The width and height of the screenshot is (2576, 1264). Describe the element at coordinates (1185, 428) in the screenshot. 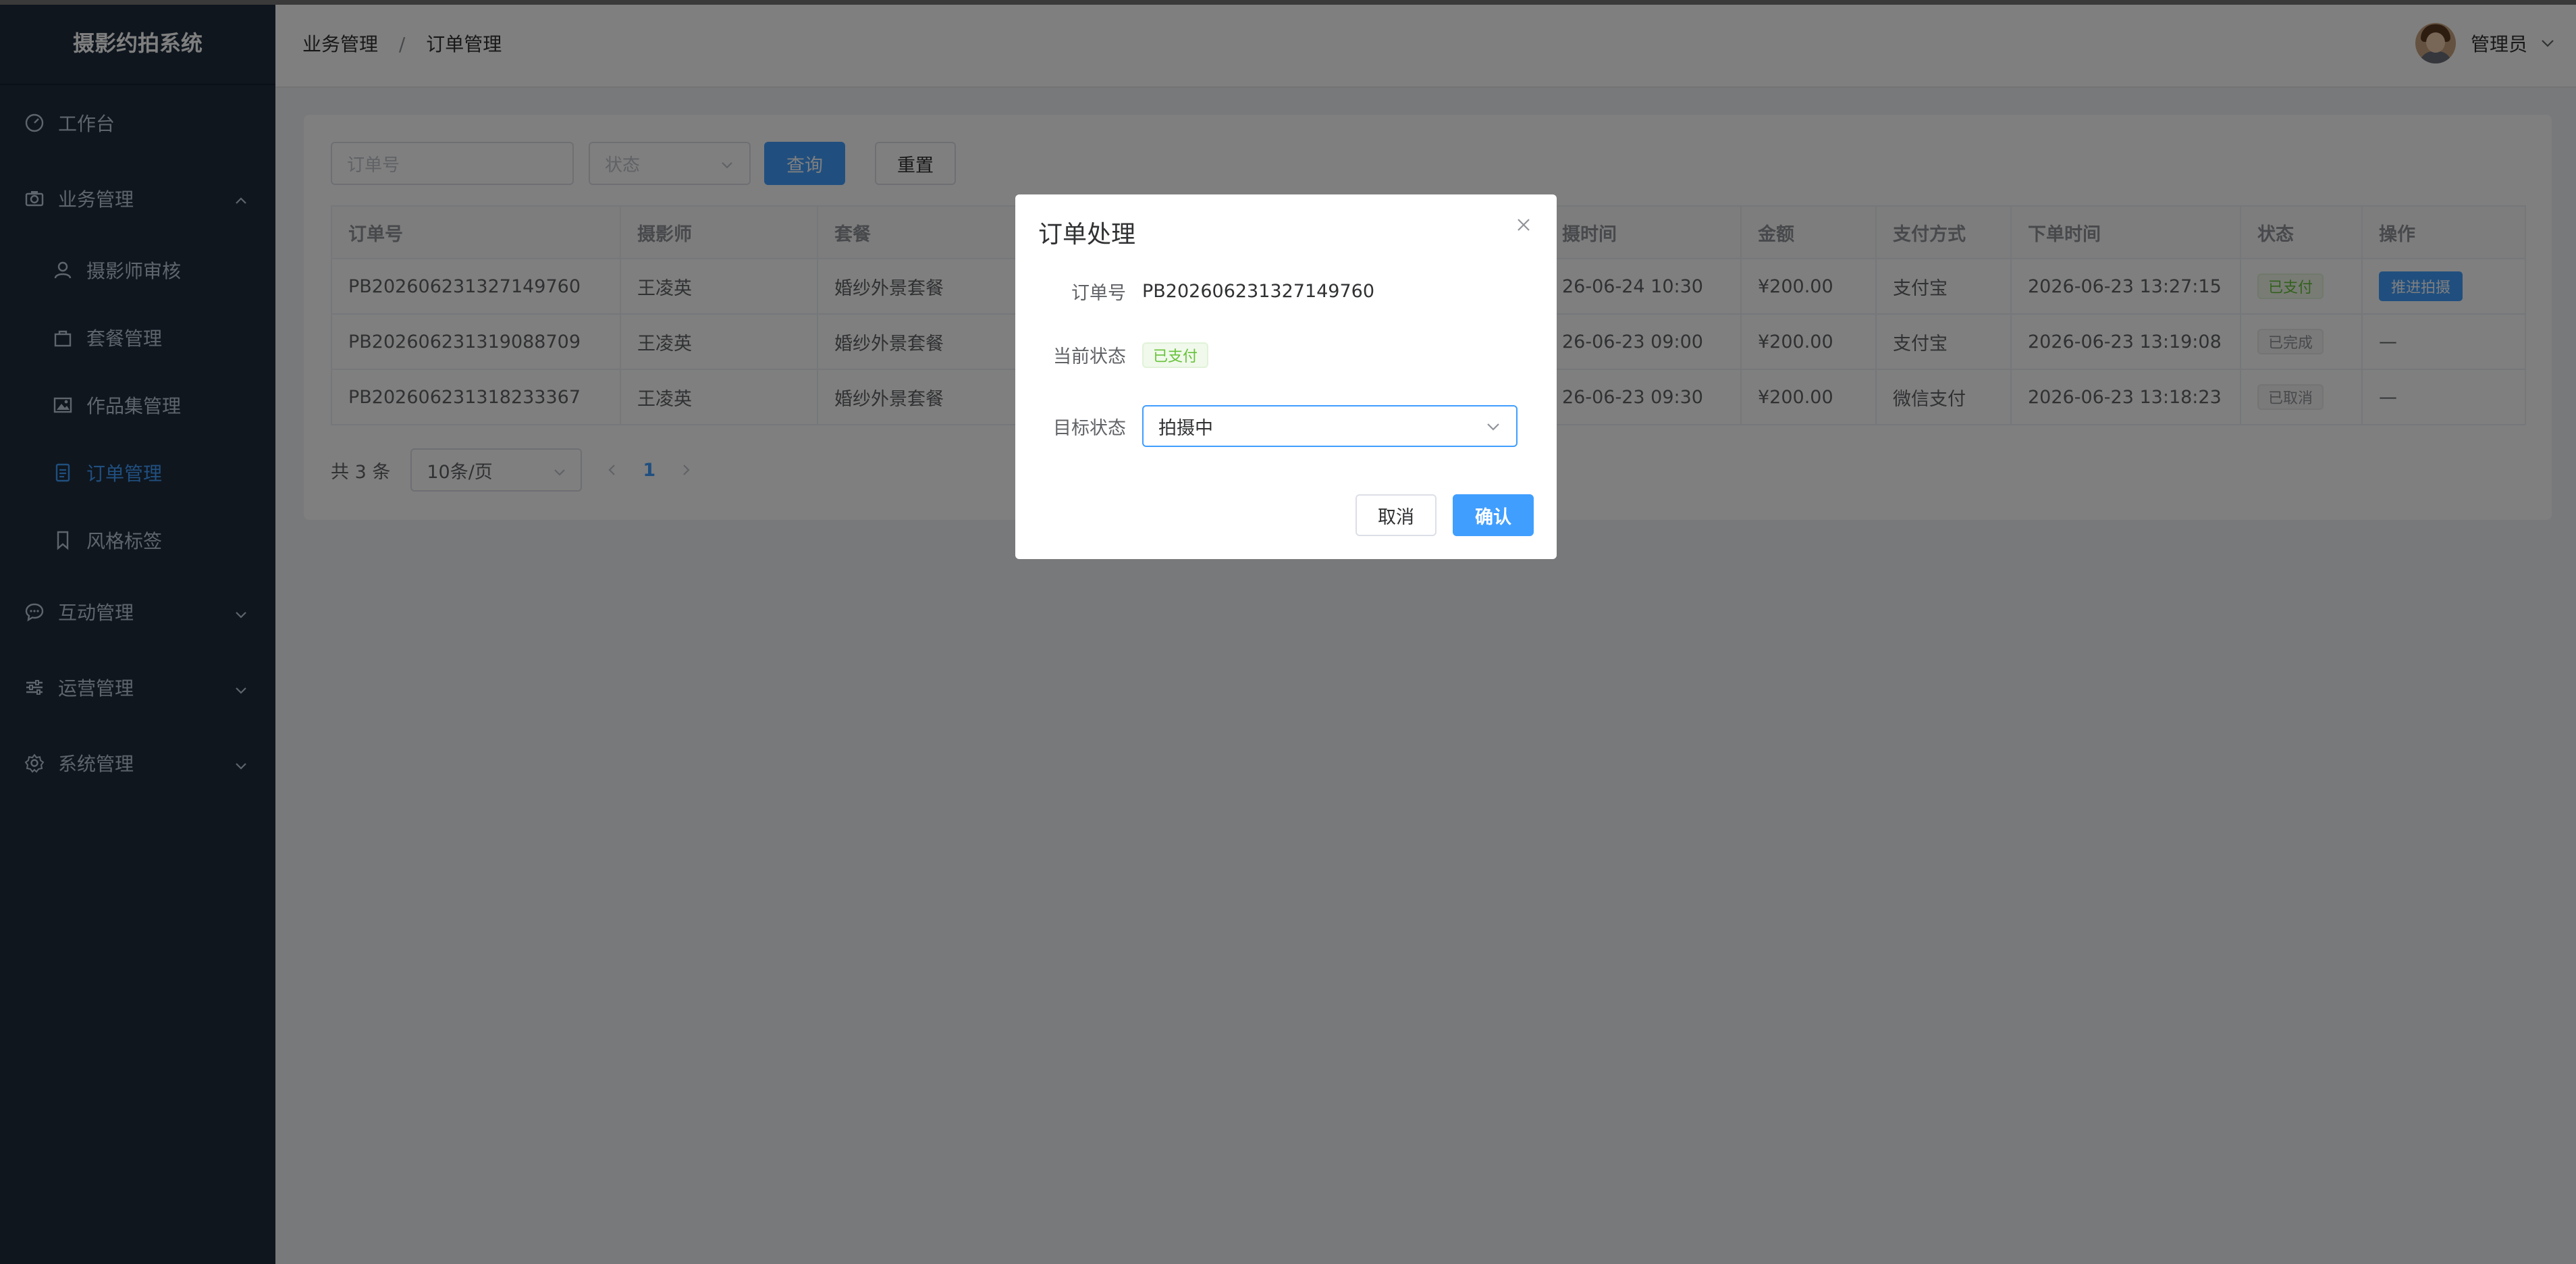

I see `target-status-value: 拍摄中` at that location.